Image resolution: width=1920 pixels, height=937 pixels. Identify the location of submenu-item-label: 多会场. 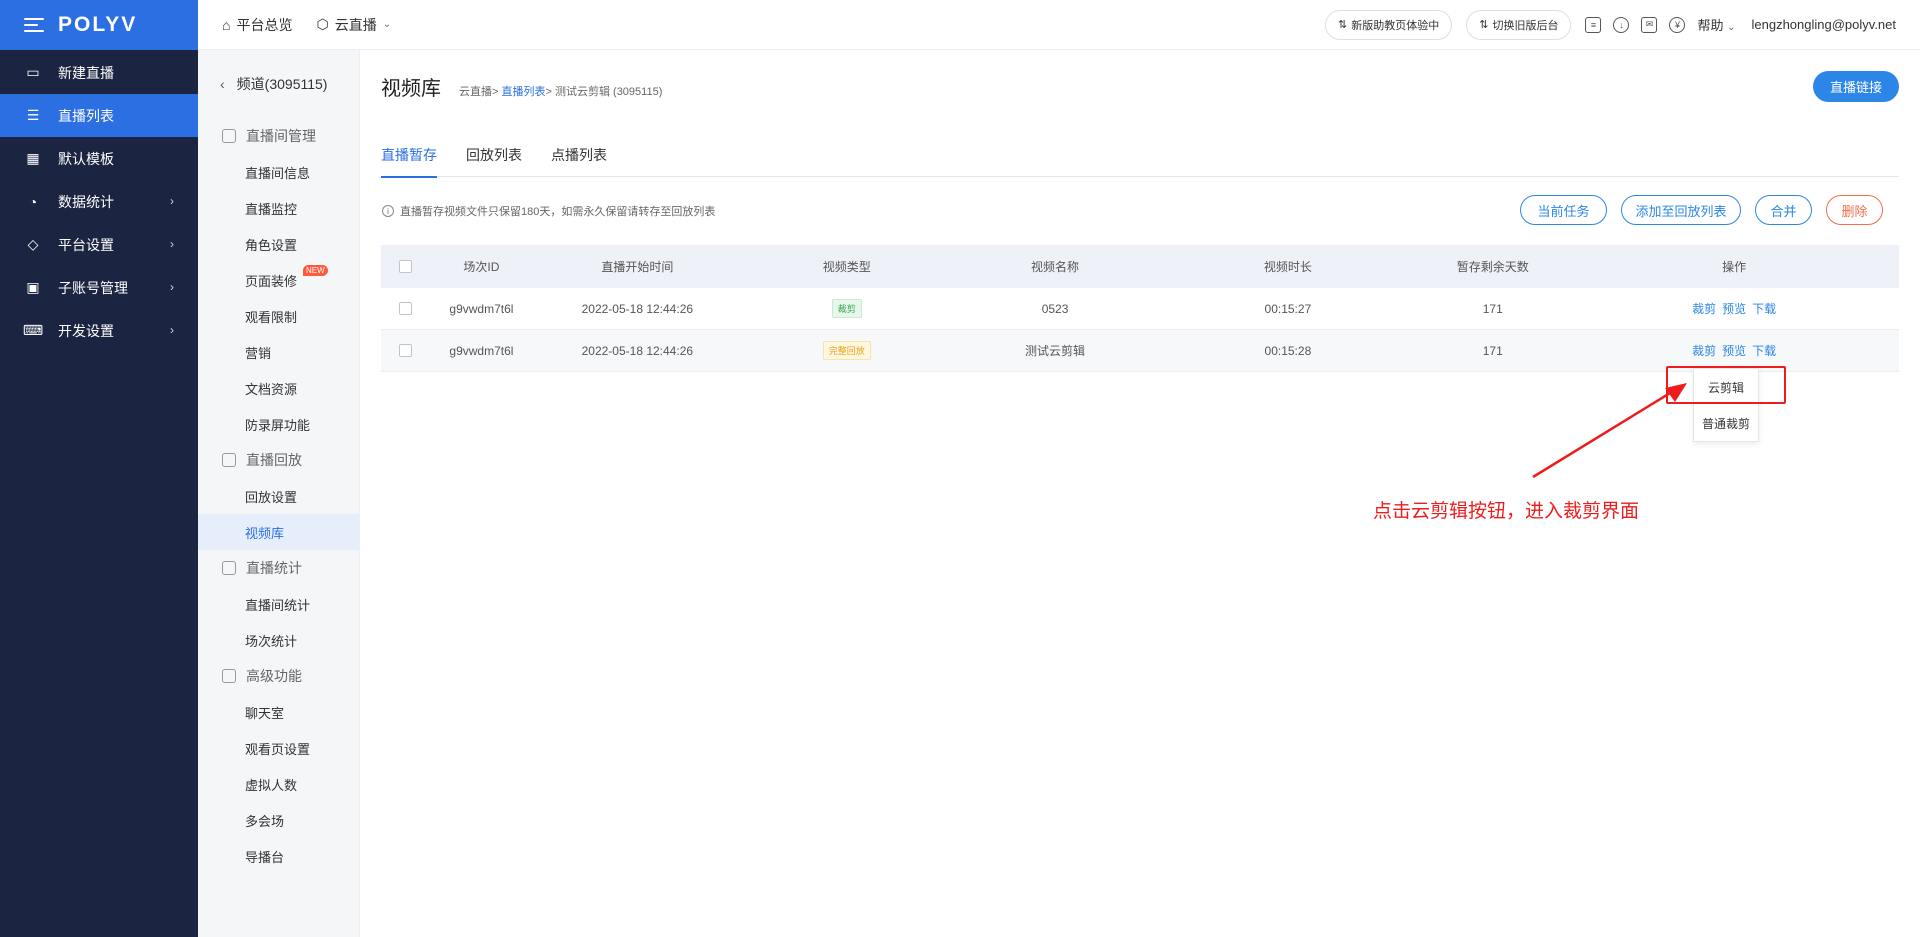
(265, 821).